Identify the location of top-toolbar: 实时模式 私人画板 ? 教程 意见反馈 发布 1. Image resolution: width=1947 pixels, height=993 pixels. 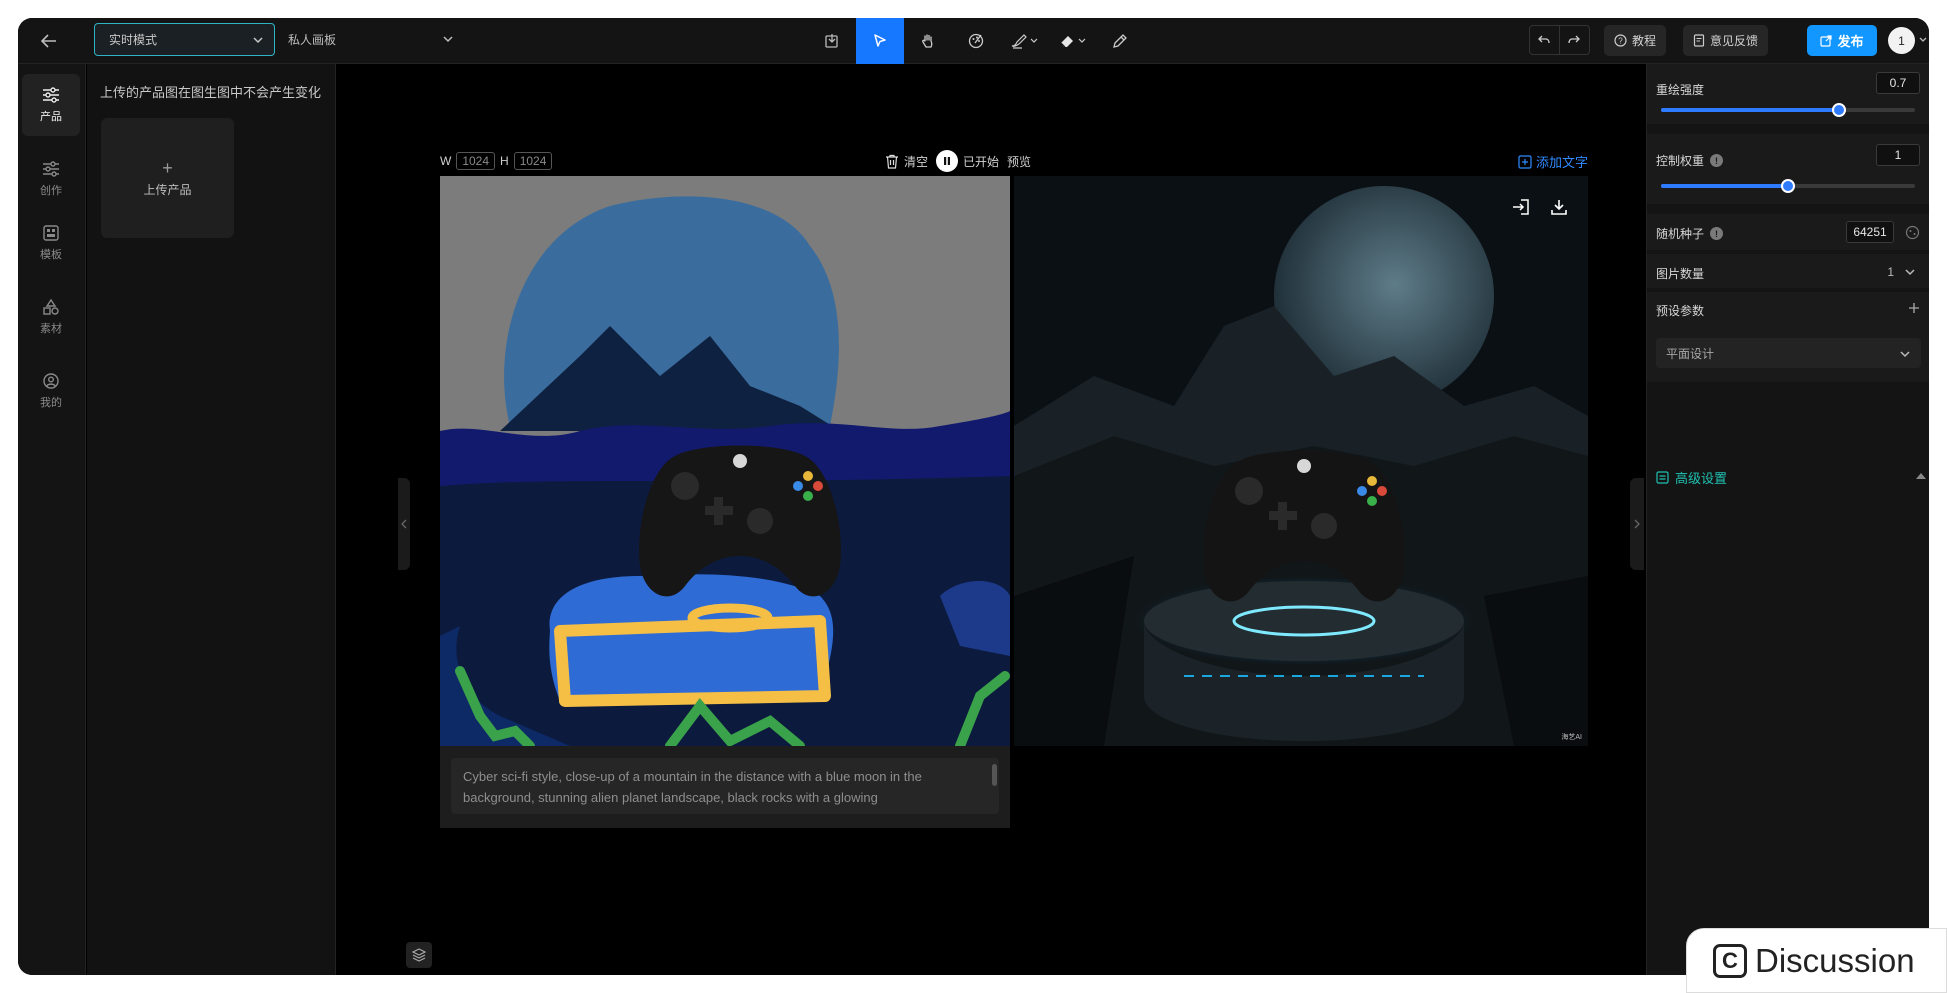
(973, 41).